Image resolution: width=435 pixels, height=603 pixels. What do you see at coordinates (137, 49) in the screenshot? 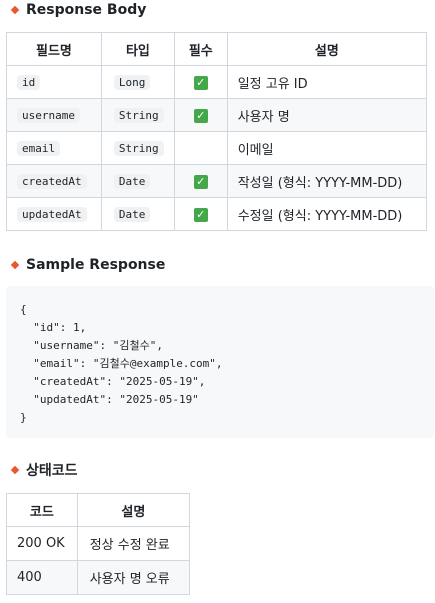
I see `header-type: 타입` at bounding box center [137, 49].